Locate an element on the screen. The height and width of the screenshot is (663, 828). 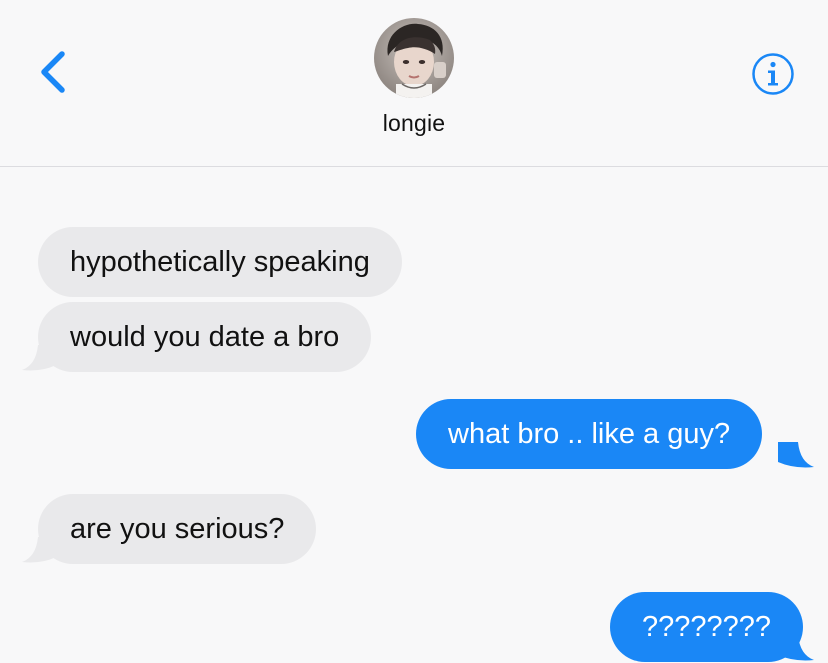
info-circle-icon is located at coordinates (773, 74).